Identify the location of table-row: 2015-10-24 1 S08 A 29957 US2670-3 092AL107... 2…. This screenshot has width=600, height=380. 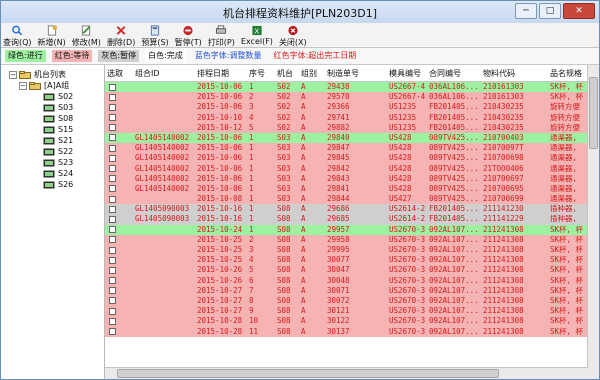
(346, 229).